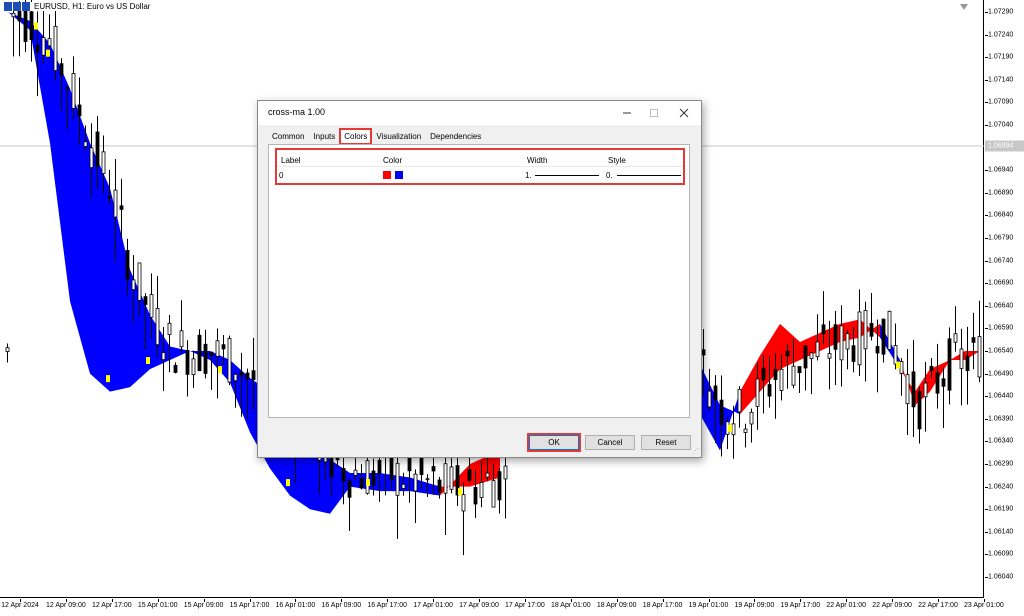 The image size is (1024, 616). Describe the element at coordinates (324, 136) in the screenshot. I see `tab-inputs: Inputs` at that location.